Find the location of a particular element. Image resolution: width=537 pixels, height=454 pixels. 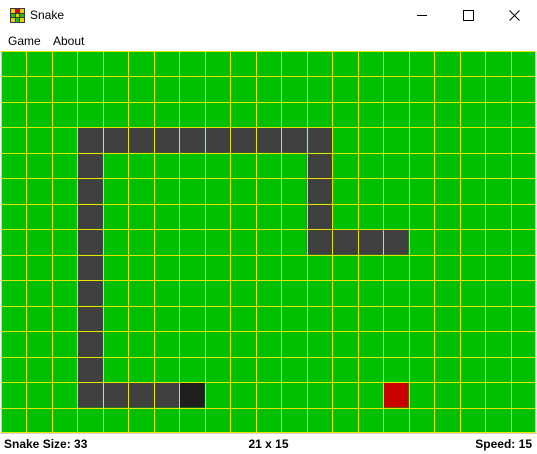

snake-app-icon is located at coordinates (17, 15).